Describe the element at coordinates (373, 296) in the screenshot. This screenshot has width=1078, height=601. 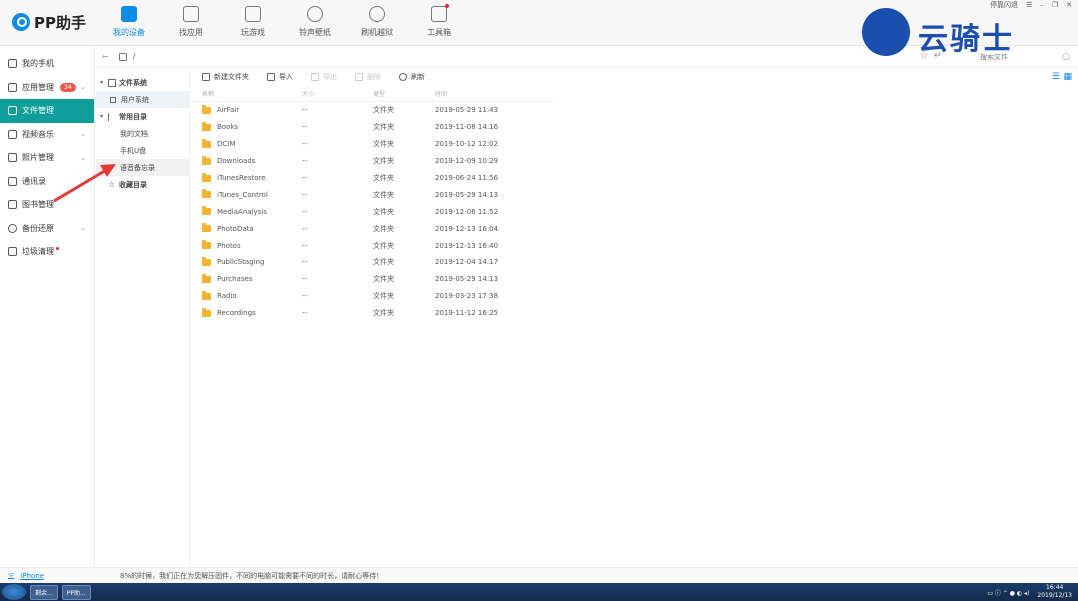
I see `table-row: Radio -- 文件夹 2019-03-23 17:38` at that location.